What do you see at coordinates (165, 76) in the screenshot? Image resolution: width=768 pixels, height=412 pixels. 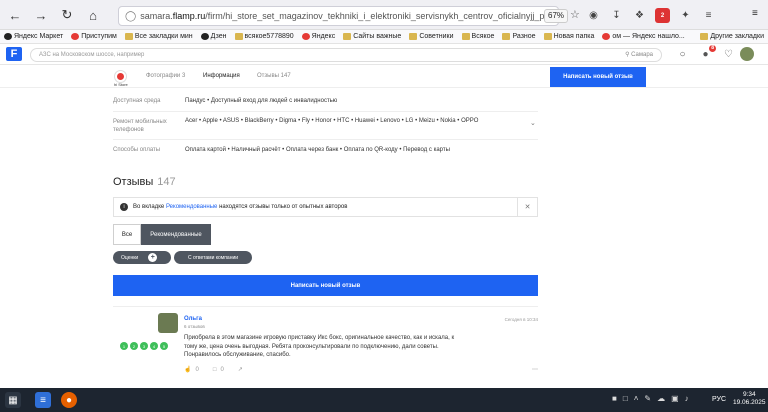 I see `tab-photos: Фотографии 3` at bounding box center [165, 76].